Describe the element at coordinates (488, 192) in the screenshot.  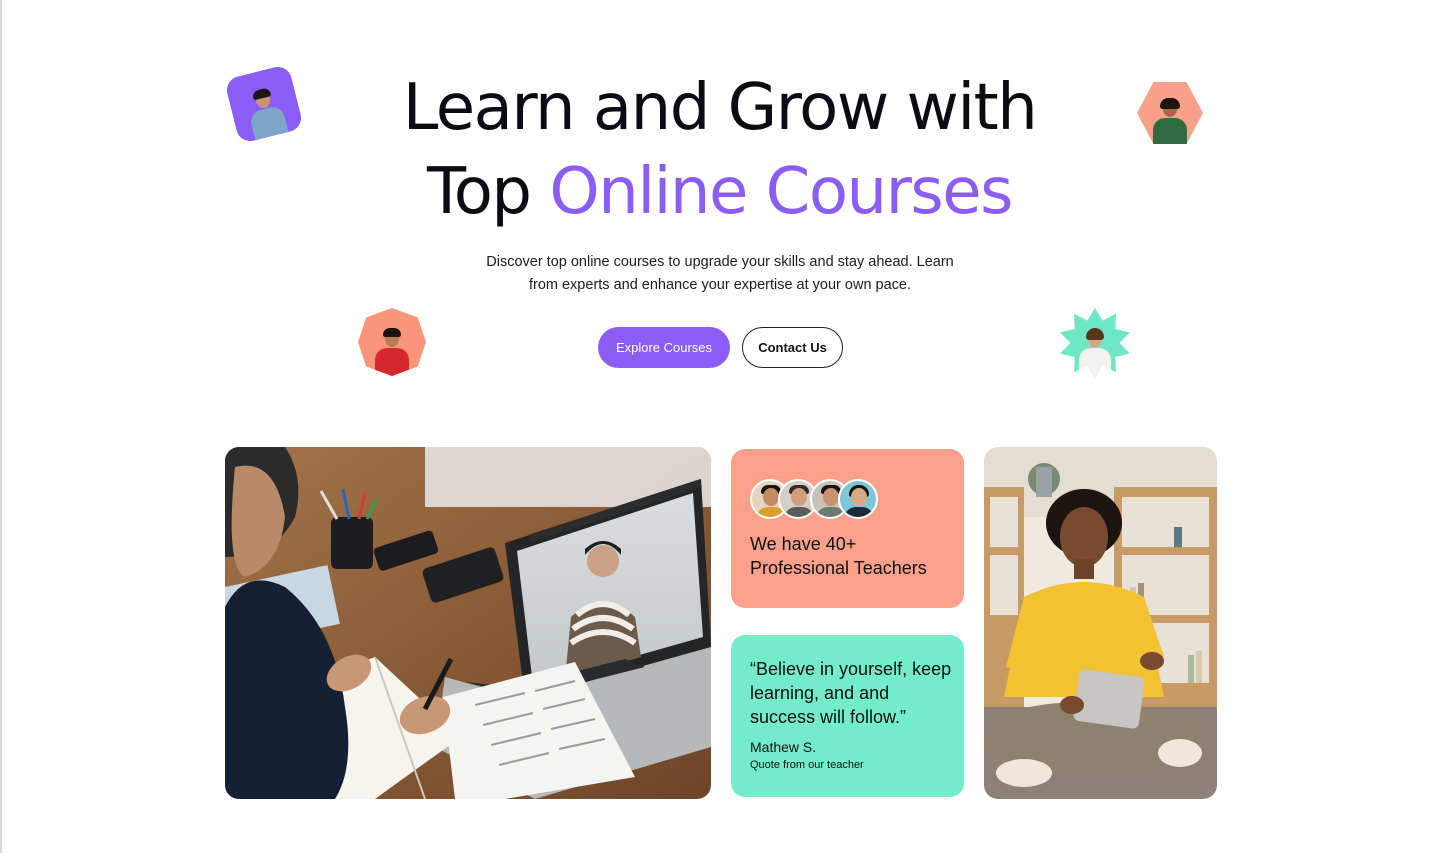
I see `hero-title-line2: Top` at that location.